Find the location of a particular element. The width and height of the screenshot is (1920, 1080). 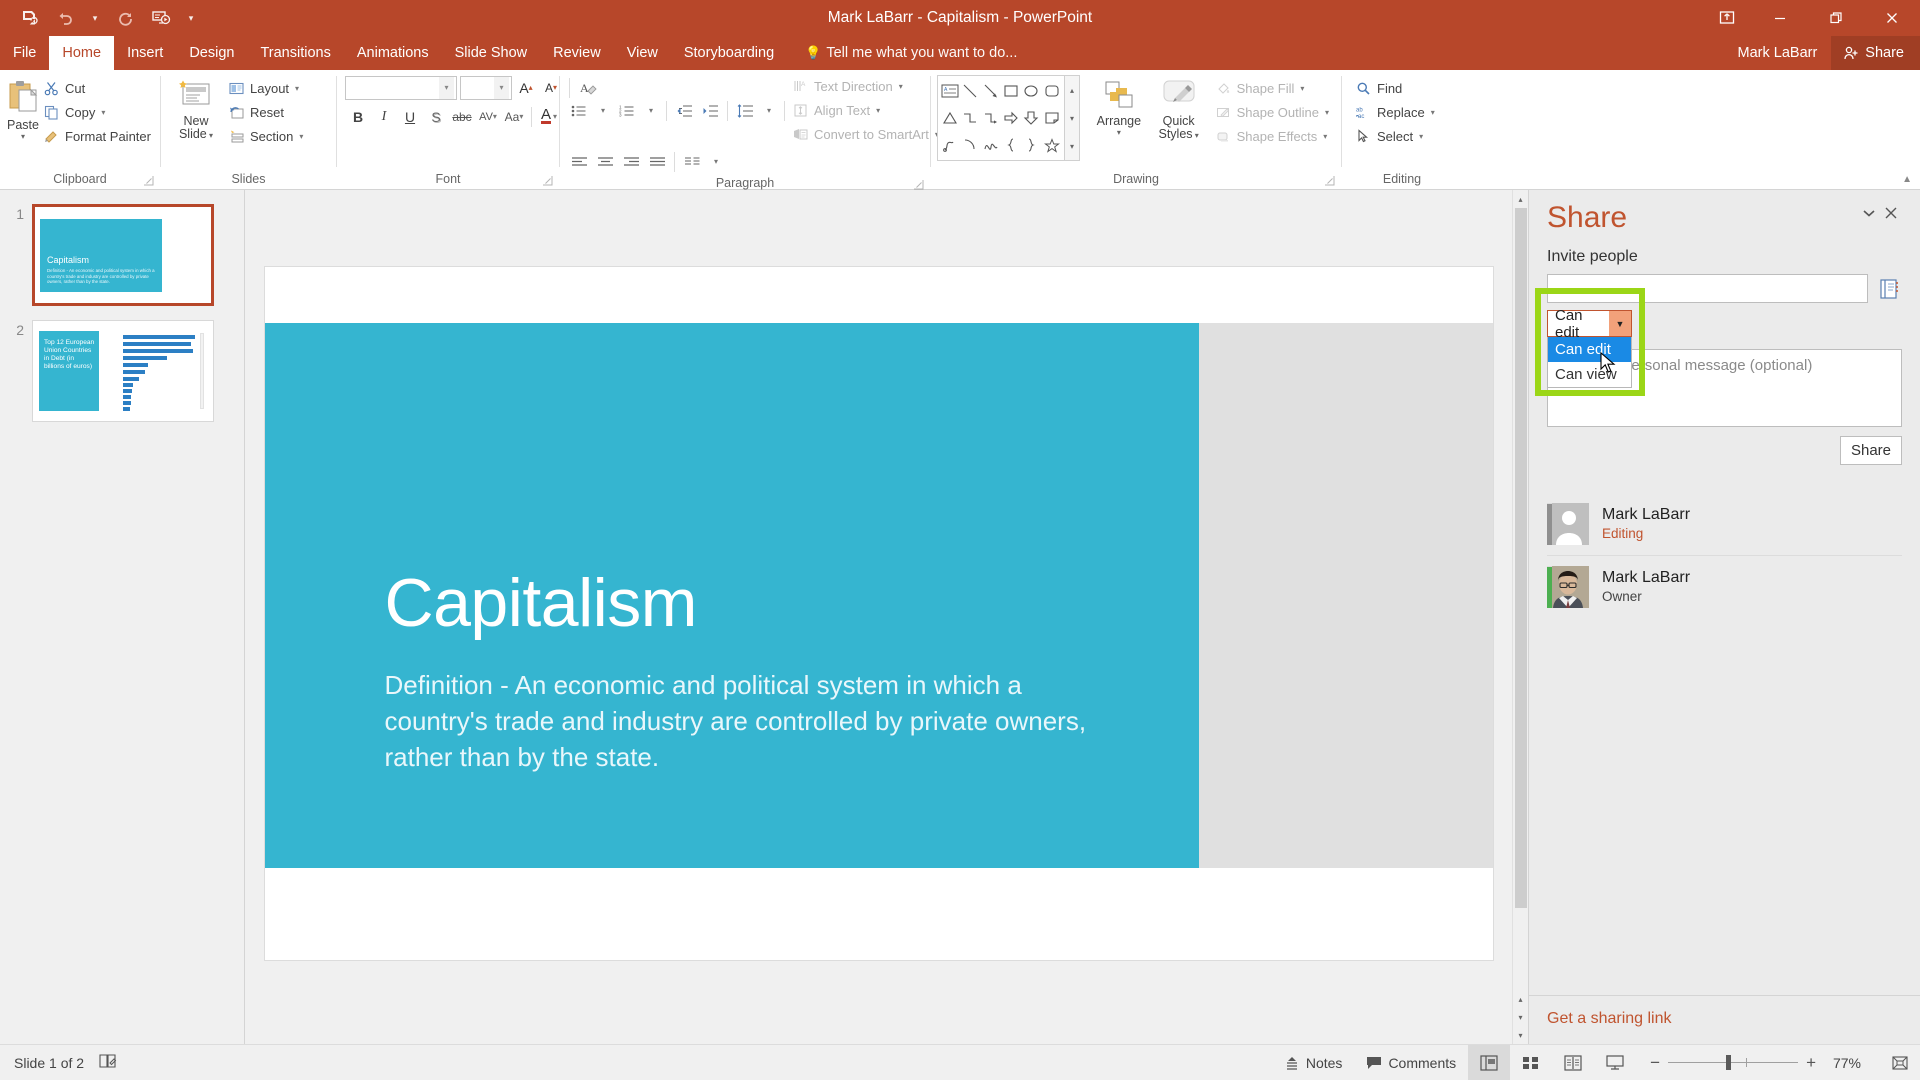

tab-insert: Insert is located at coordinates (145, 53).